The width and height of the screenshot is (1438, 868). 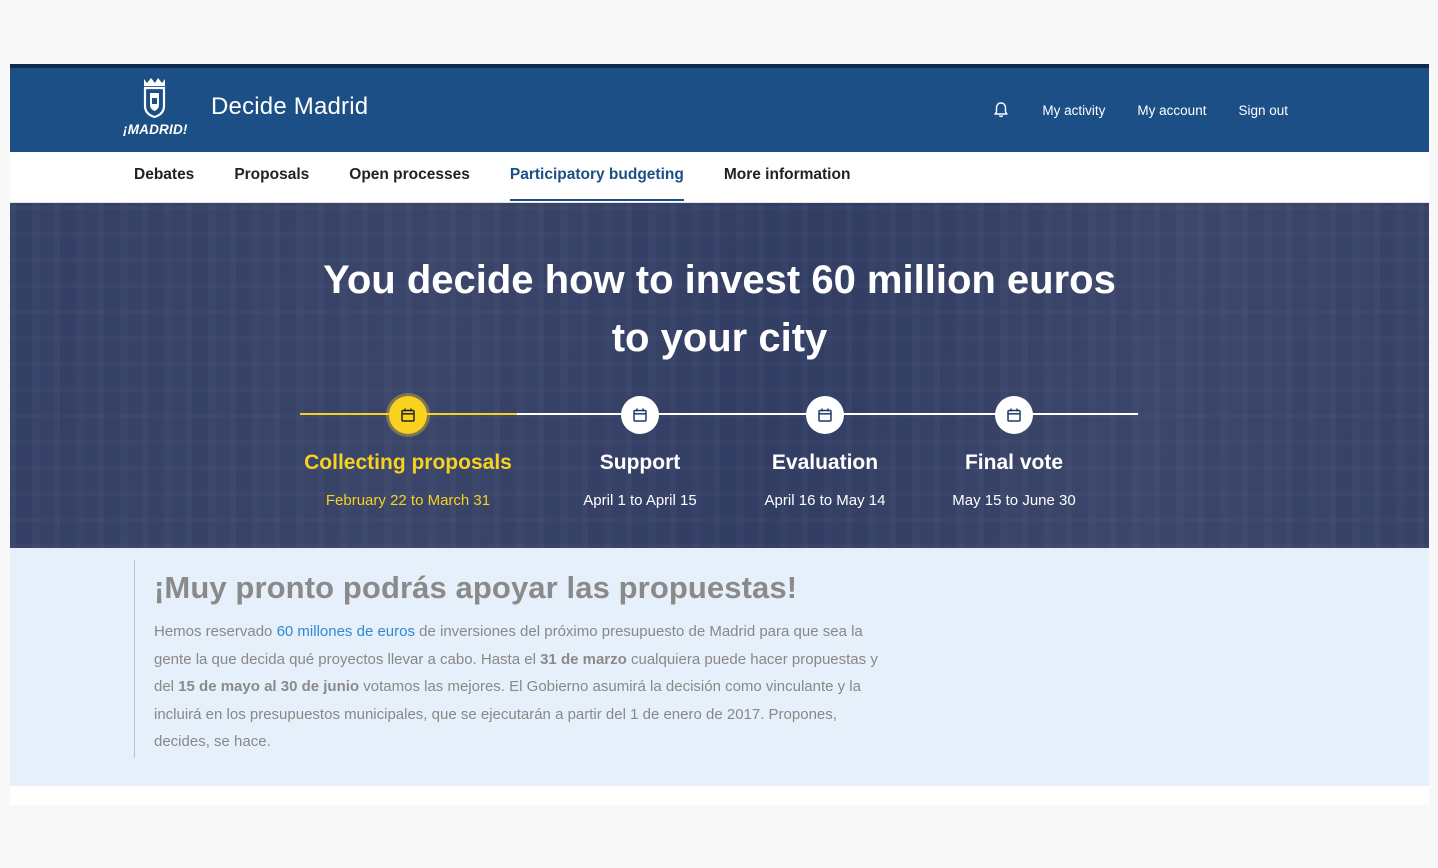 What do you see at coordinates (1171, 110) in the screenshot?
I see `my-account-link: My account` at bounding box center [1171, 110].